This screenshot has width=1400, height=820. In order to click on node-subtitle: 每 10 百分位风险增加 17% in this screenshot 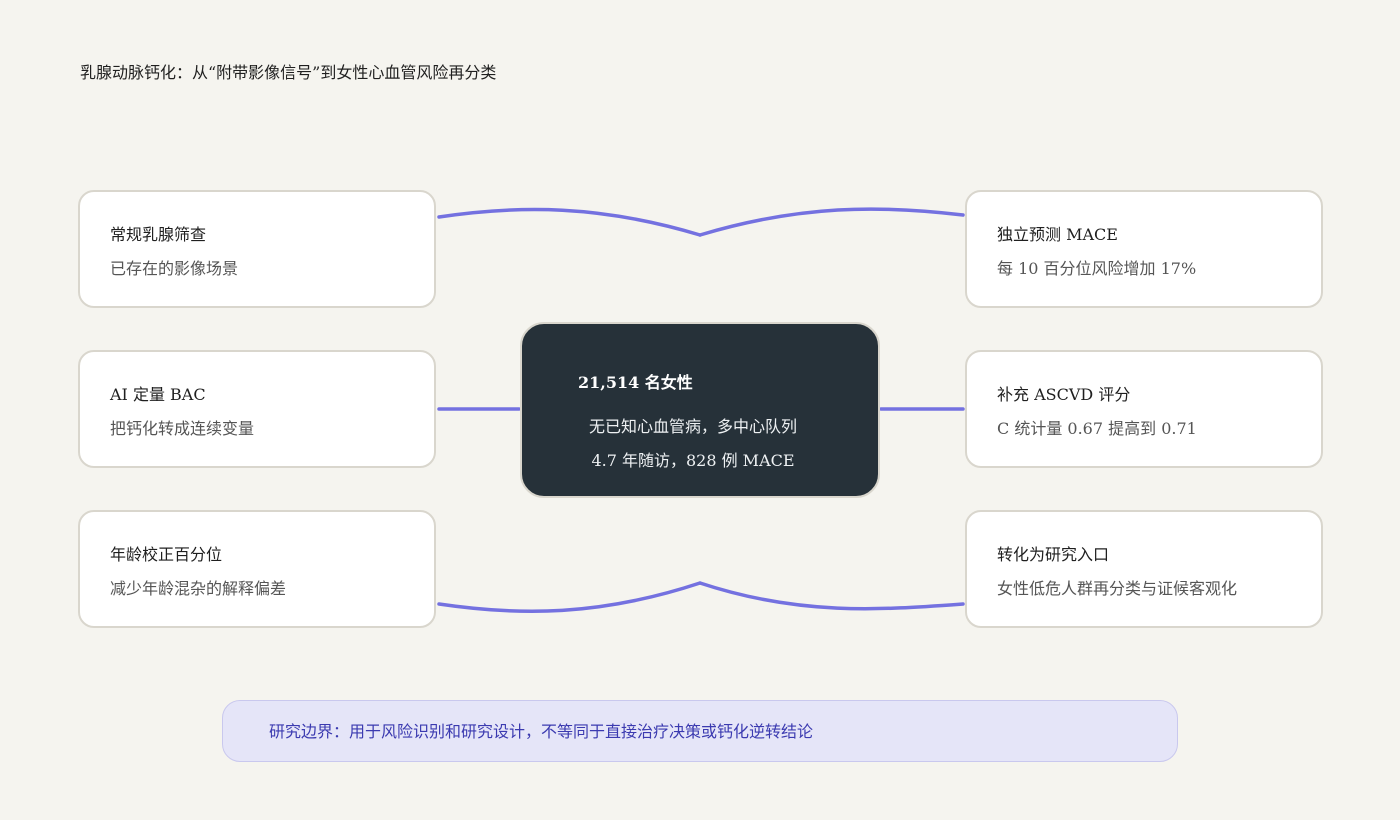, I will do `click(1097, 268)`.